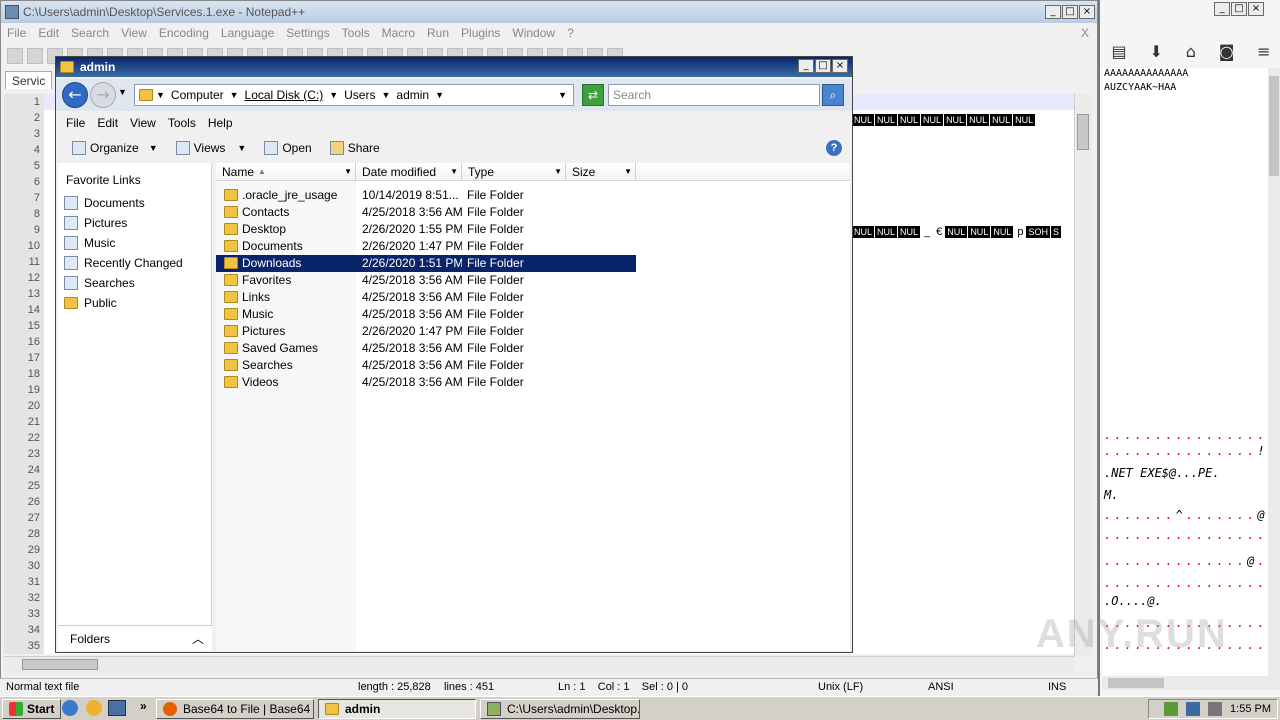  What do you see at coordinates (454, 67) in the screenshot?
I see `explorer-titlebar: admin` at bounding box center [454, 67].